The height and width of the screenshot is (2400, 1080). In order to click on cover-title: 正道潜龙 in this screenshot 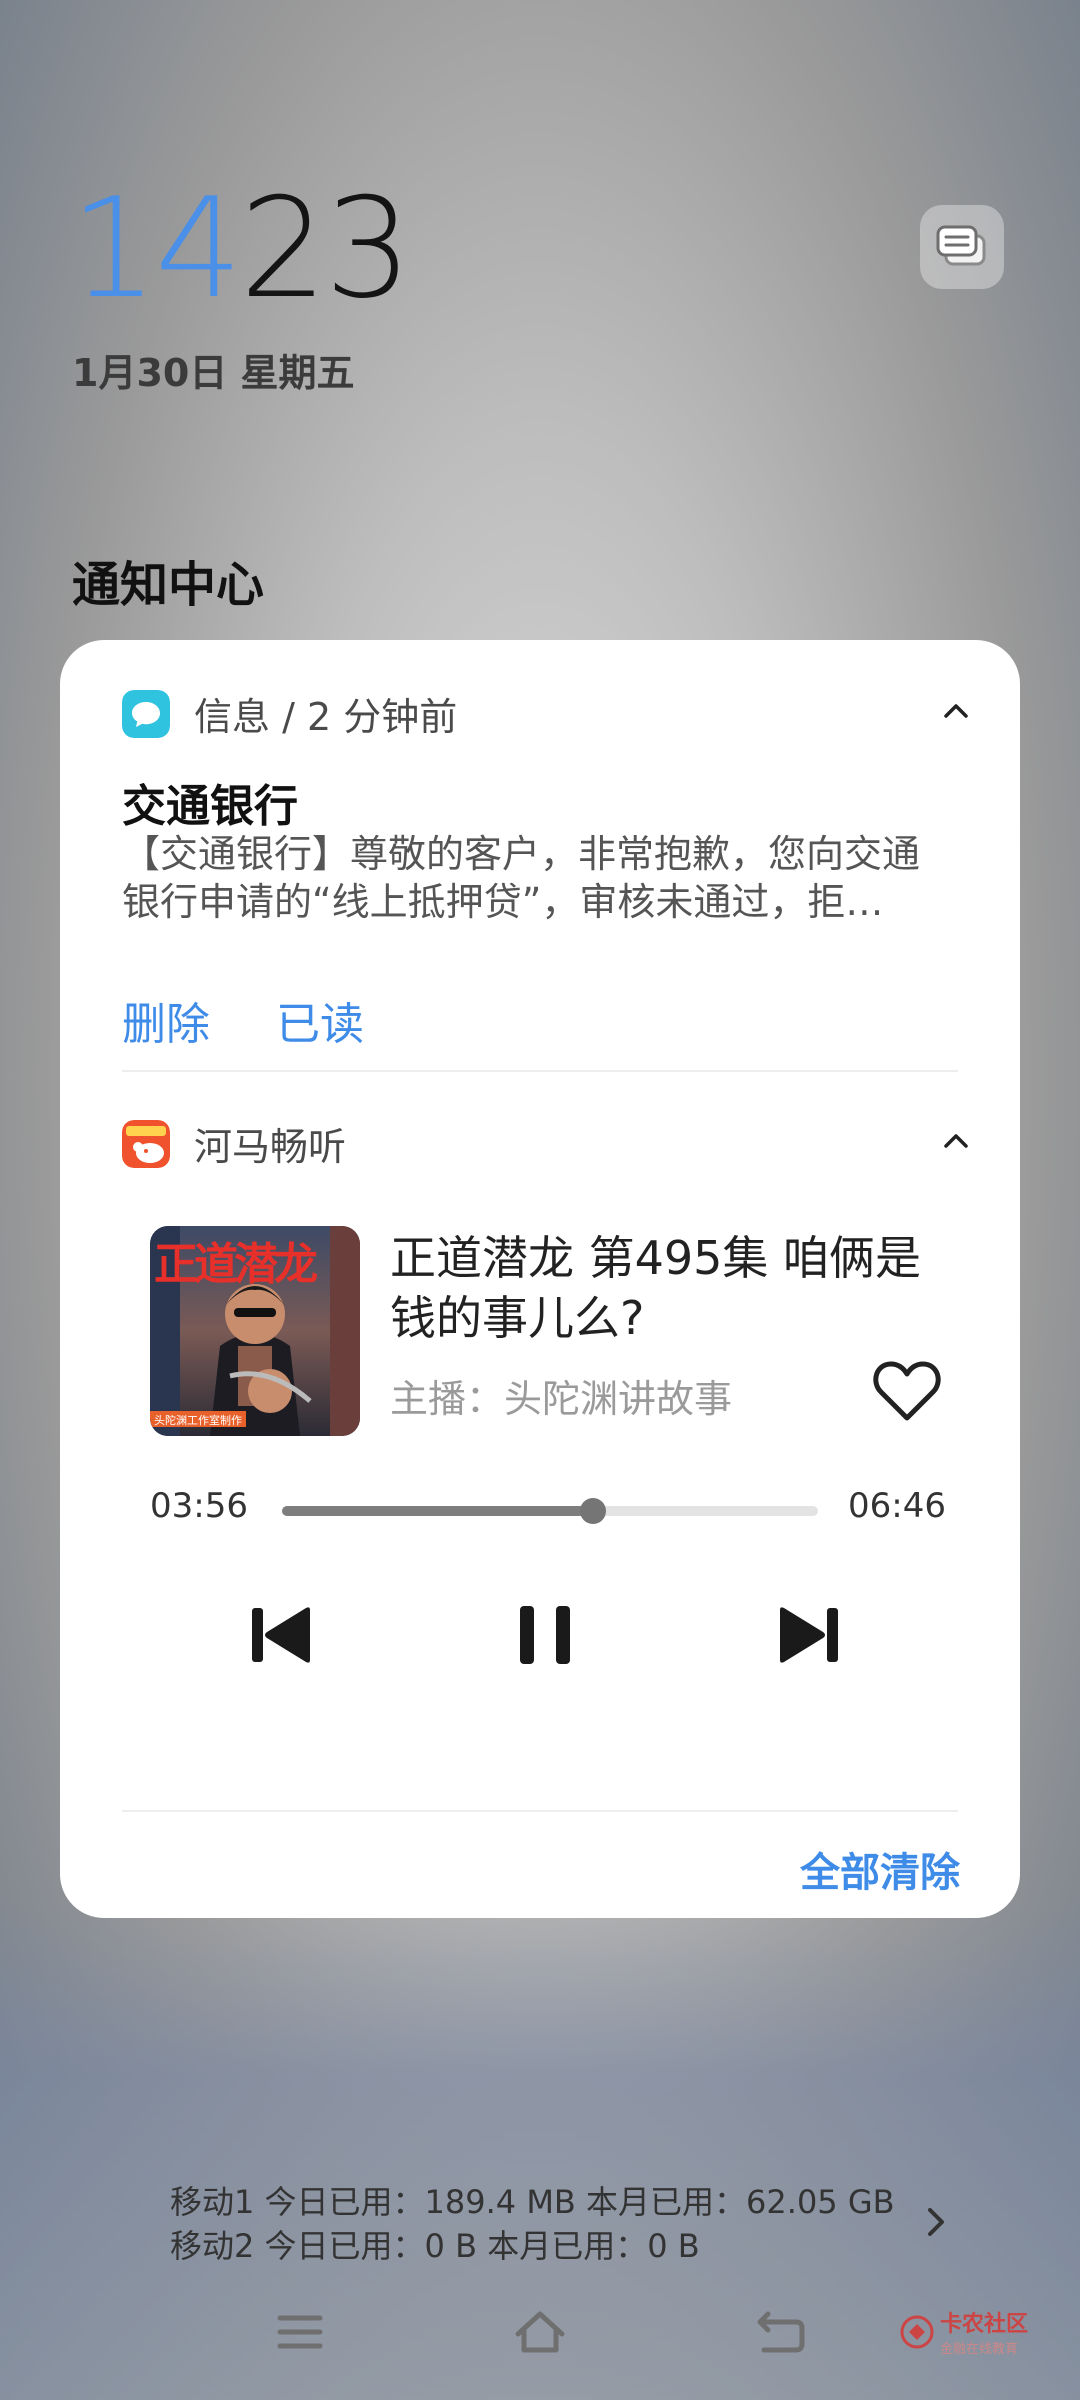, I will do `click(236, 1264)`.